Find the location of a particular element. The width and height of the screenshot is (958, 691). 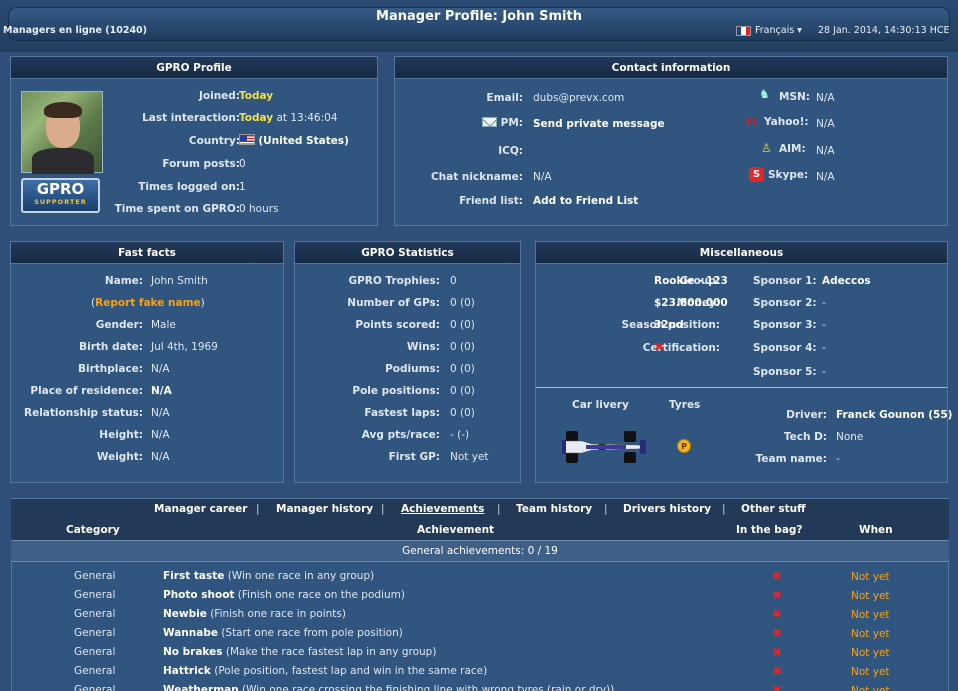

forum-posts-value: 0 is located at coordinates (242, 164).